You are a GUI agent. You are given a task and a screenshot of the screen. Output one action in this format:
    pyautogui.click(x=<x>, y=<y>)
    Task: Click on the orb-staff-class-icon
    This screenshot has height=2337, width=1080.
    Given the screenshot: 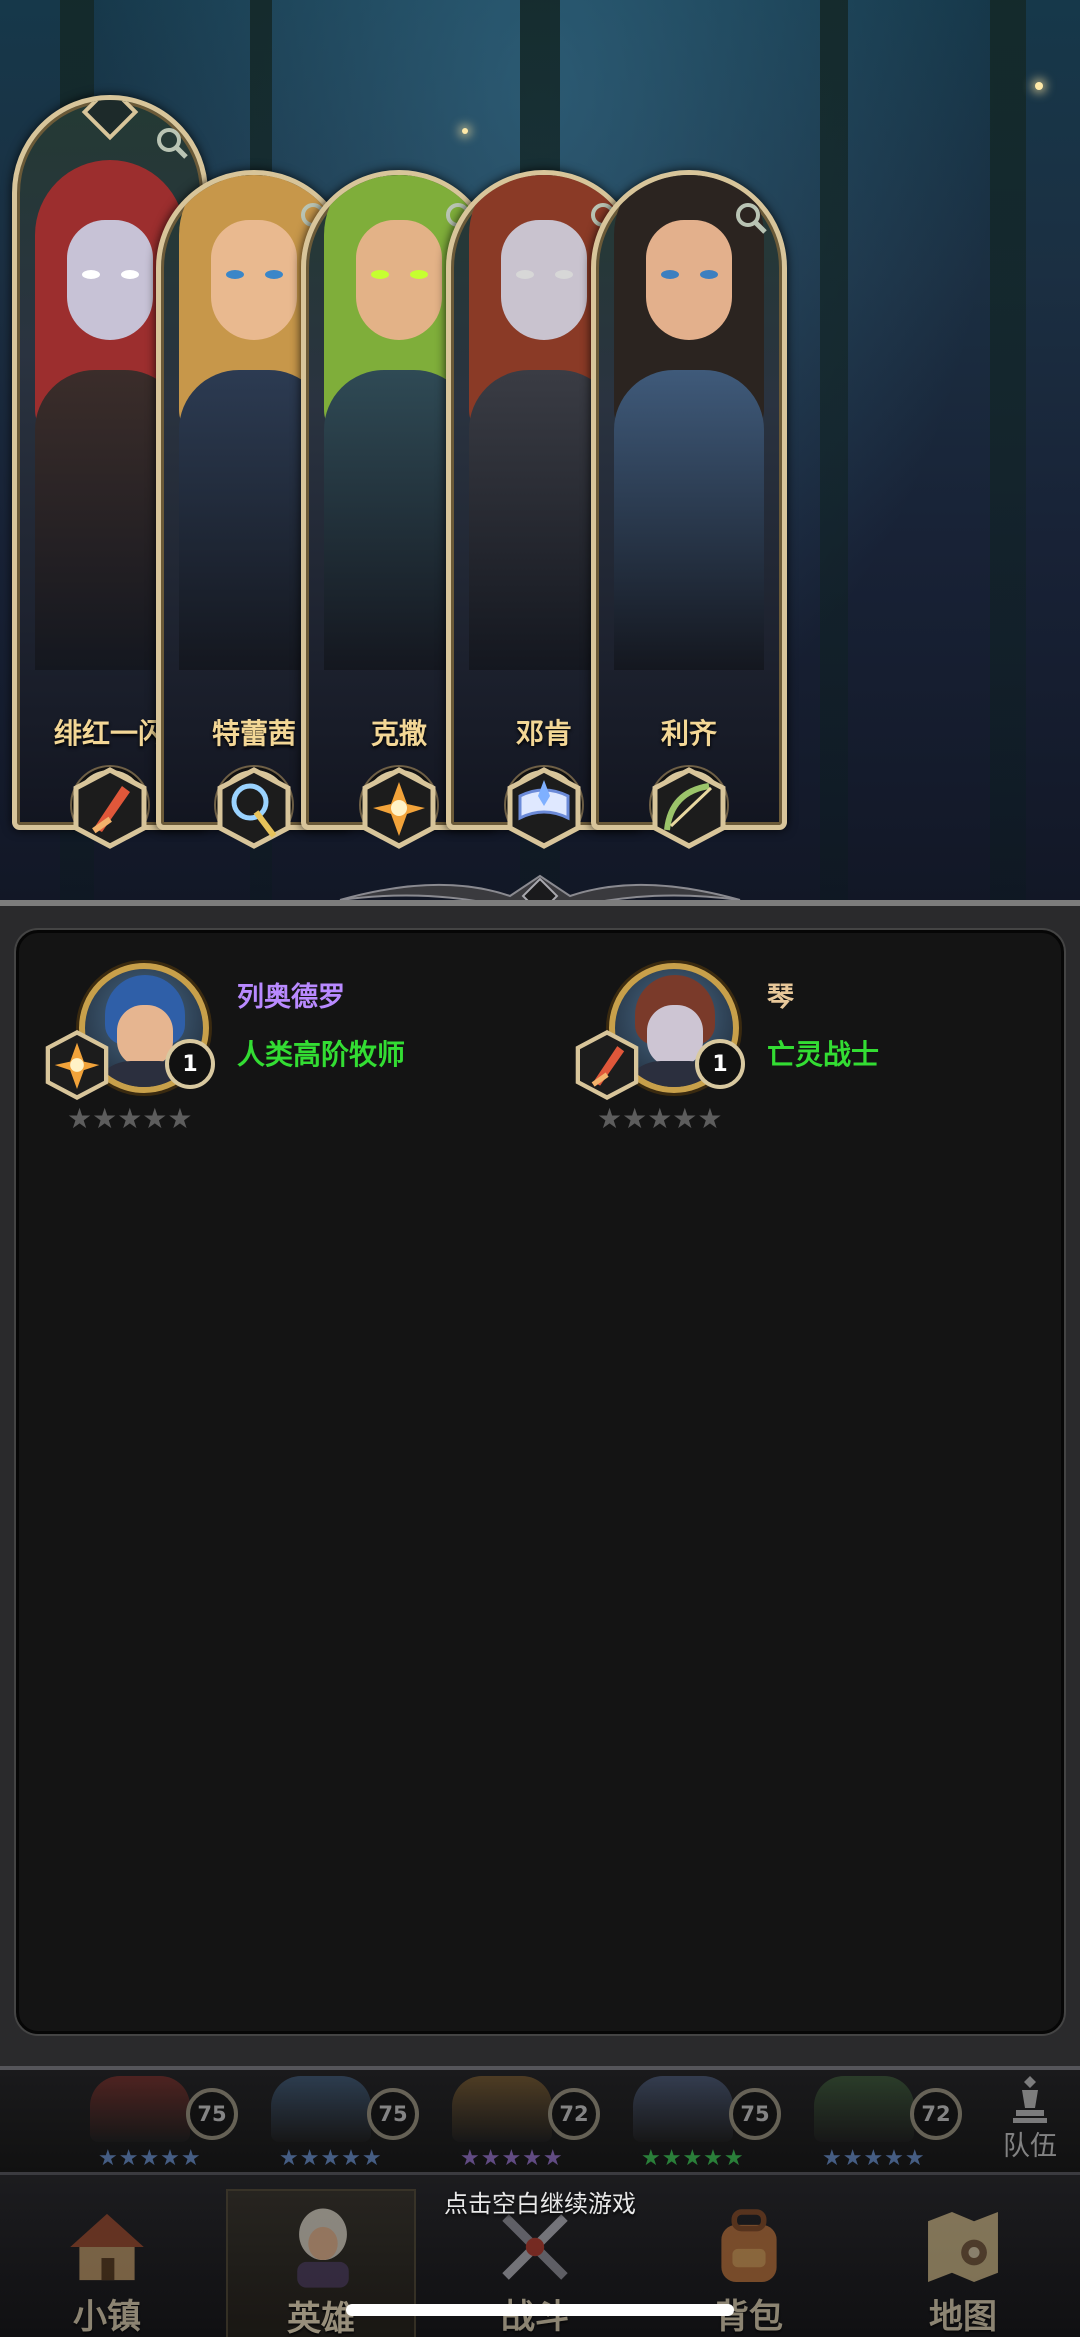 What is the action you would take?
    pyautogui.click(x=254, y=808)
    